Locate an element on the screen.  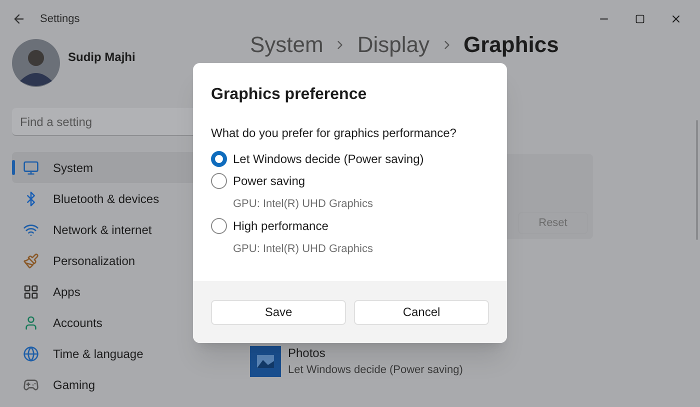
cancel-button: Cancel is located at coordinates (421, 312).